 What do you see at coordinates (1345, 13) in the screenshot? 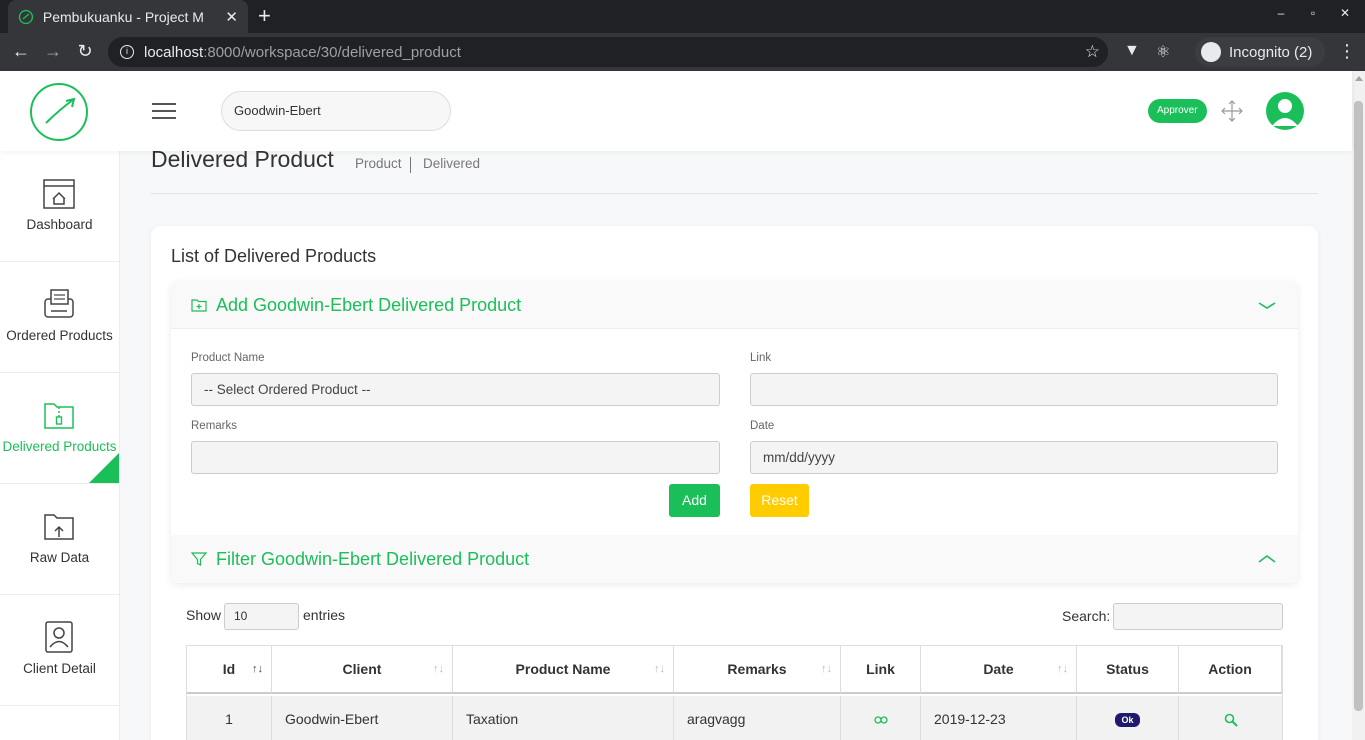
I see `close-window-icon: ✕` at bounding box center [1345, 13].